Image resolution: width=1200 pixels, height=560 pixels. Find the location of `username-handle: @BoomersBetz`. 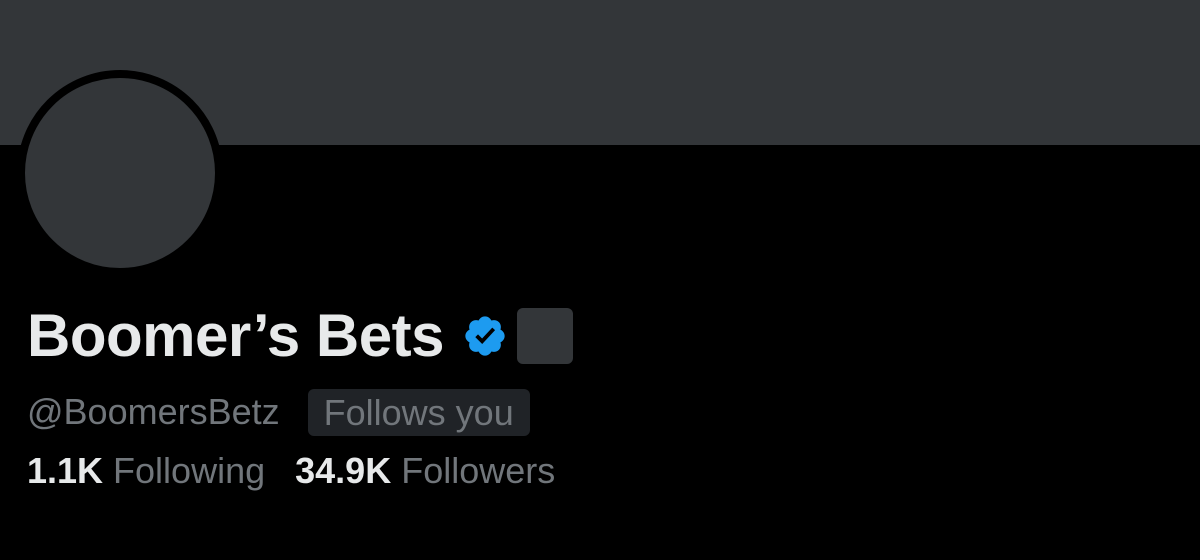

username-handle: @BoomersBetz is located at coordinates (153, 411).